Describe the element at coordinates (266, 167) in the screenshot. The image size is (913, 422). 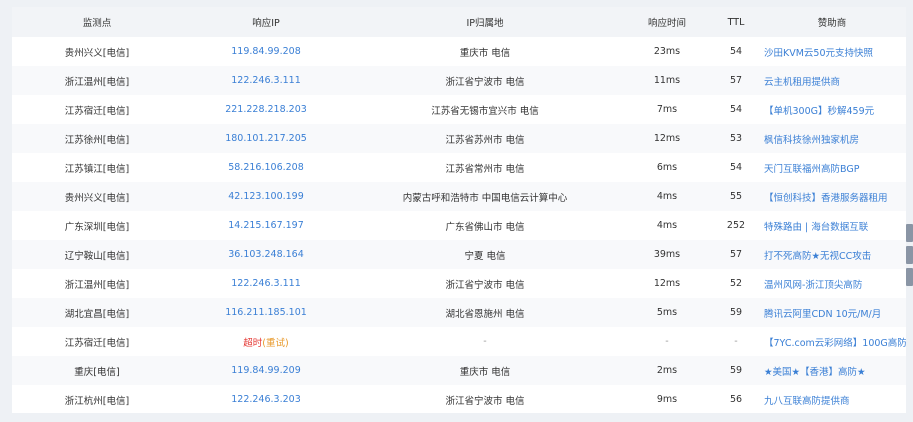
I see `response-ip-link: 58.216.106.208` at that location.